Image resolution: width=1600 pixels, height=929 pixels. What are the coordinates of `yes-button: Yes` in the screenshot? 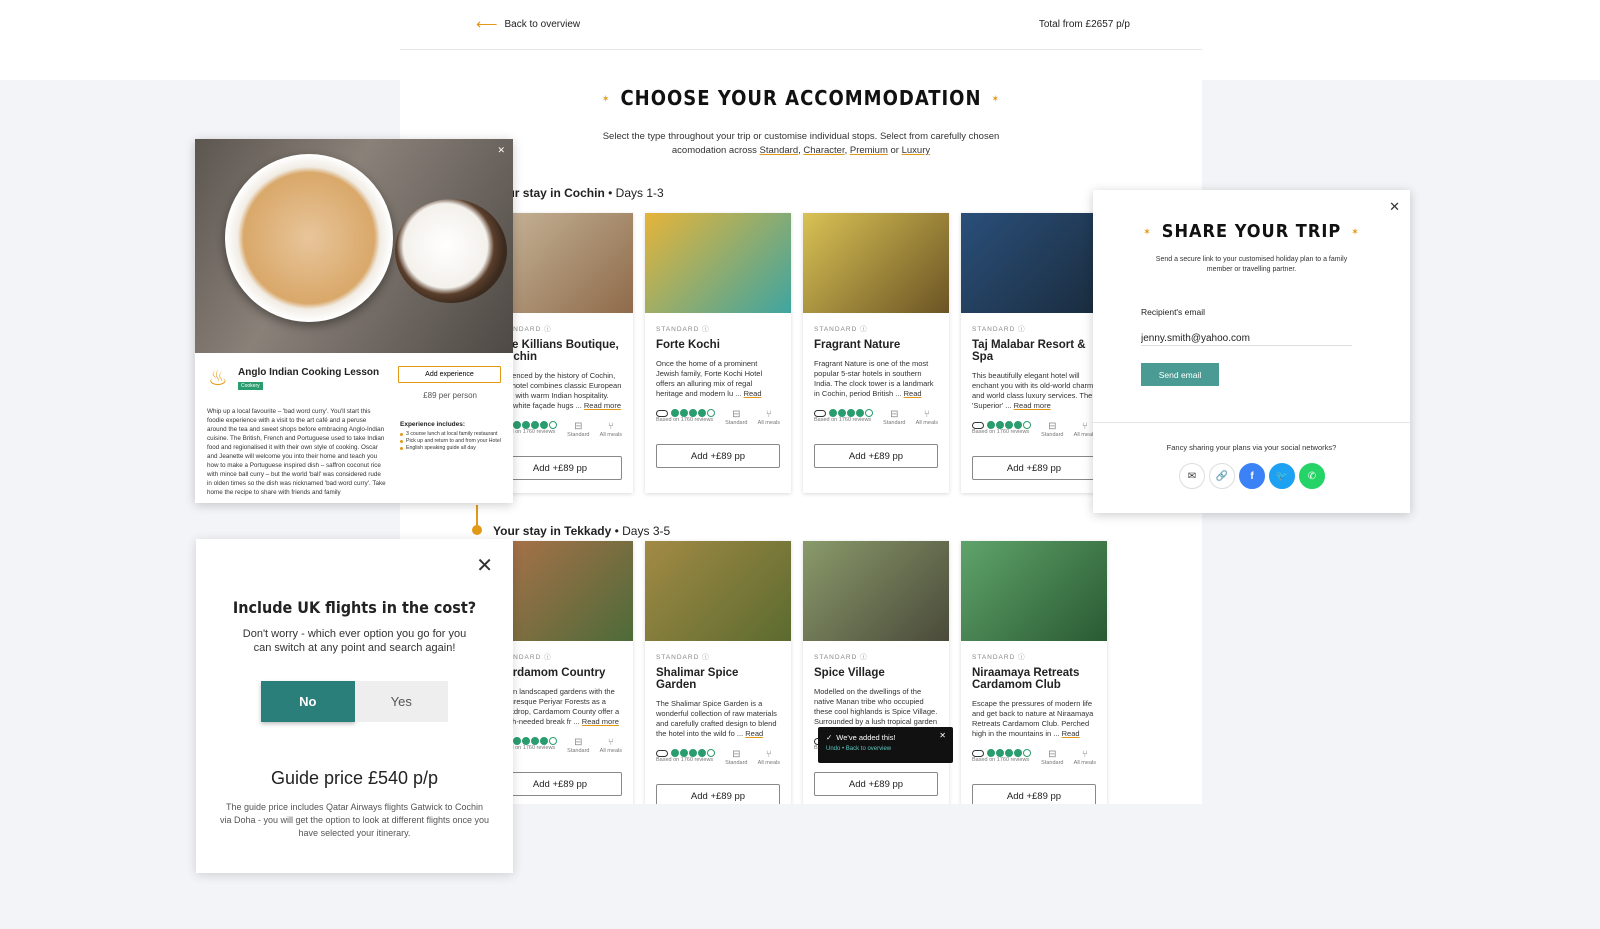 It's located at (401, 701).